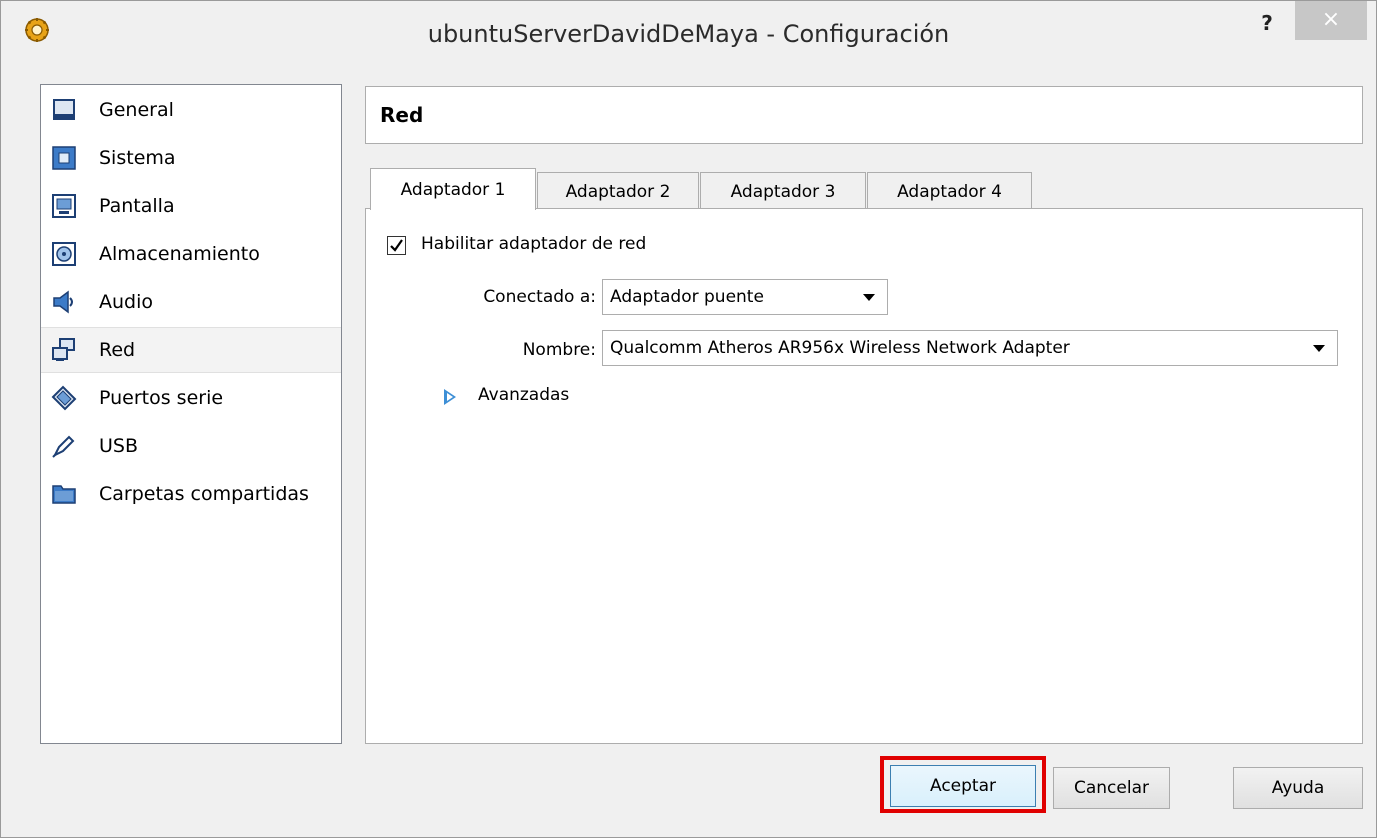 The height and width of the screenshot is (838, 1377). What do you see at coordinates (204, 494) in the screenshot?
I see `sidebar-item-label: Carpetas compartidas` at bounding box center [204, 494].